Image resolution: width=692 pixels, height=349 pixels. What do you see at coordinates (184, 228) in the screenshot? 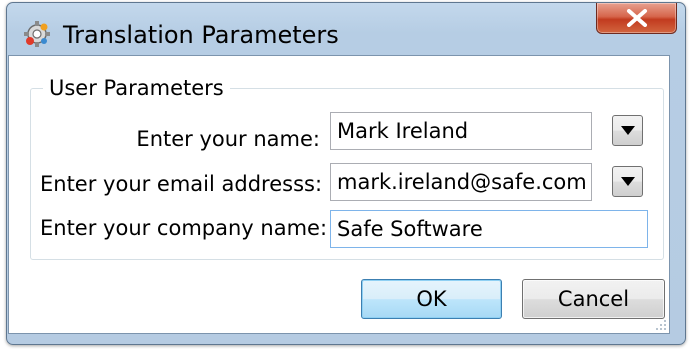
I see `company-label: Enter your company name:` at bounding box center [184, 228].